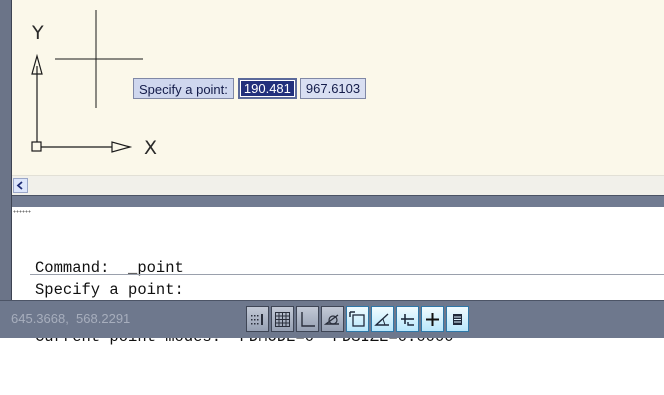 Image resolution: width=664 pixels, height=395 pixels. I want to click on ducs-toggle-button, so click(407, 319).